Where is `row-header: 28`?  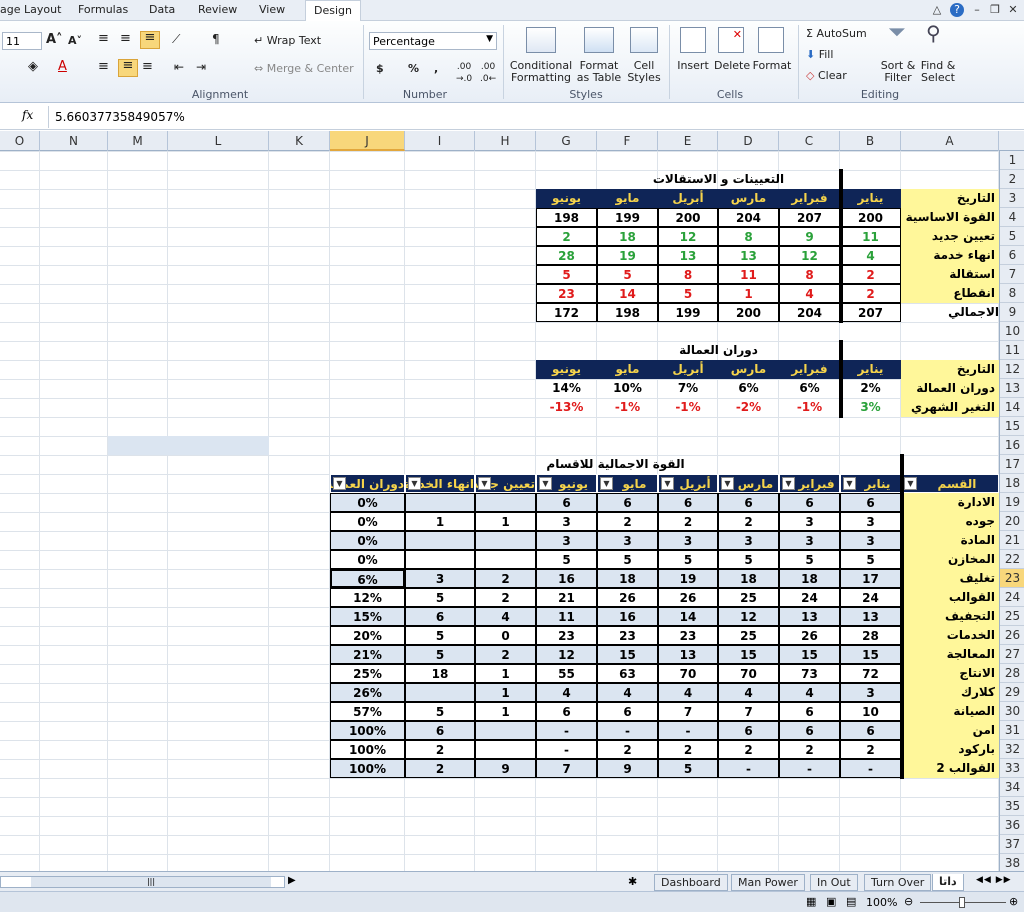 row-header: 28 is located at coordinates (1012, 673).